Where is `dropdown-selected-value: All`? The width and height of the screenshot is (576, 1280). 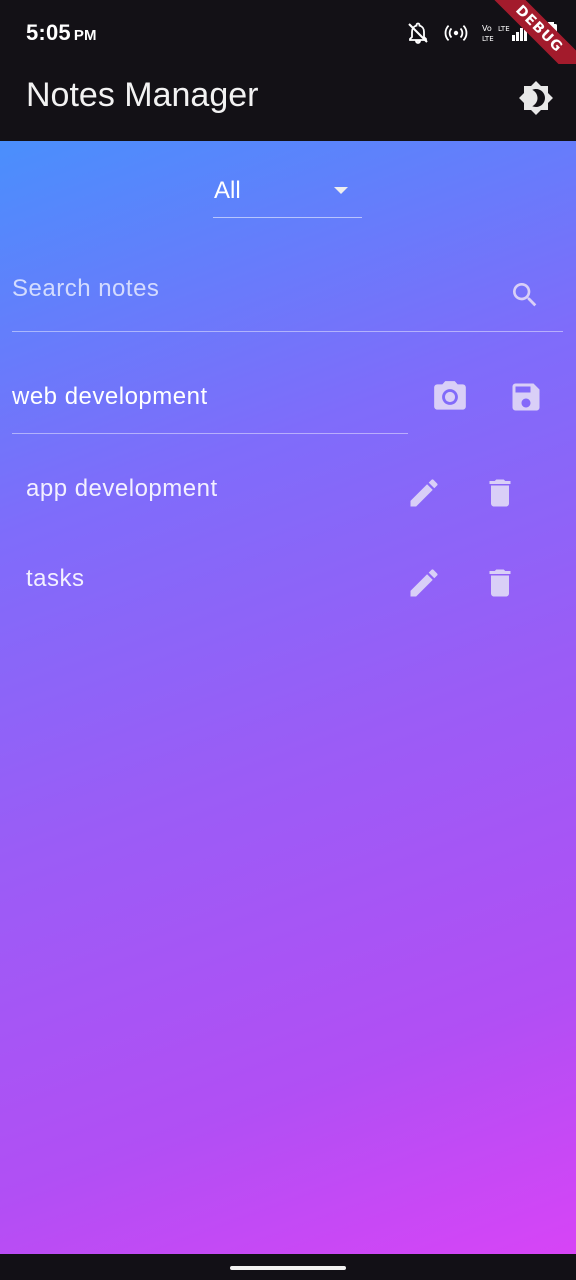
dropdown-selected-value: All is located at coordinates (227, 190).